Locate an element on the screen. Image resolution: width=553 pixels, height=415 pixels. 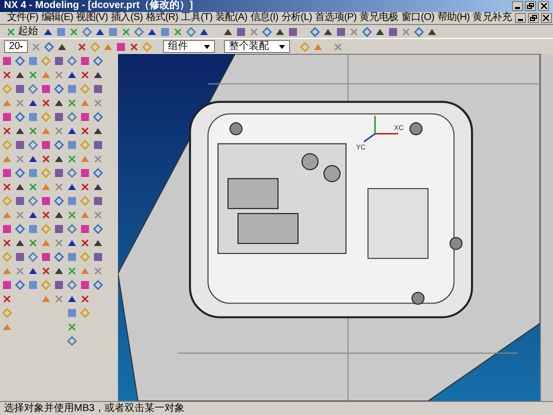
menu-item: 视图(V) is located at coordinates (92, 18).